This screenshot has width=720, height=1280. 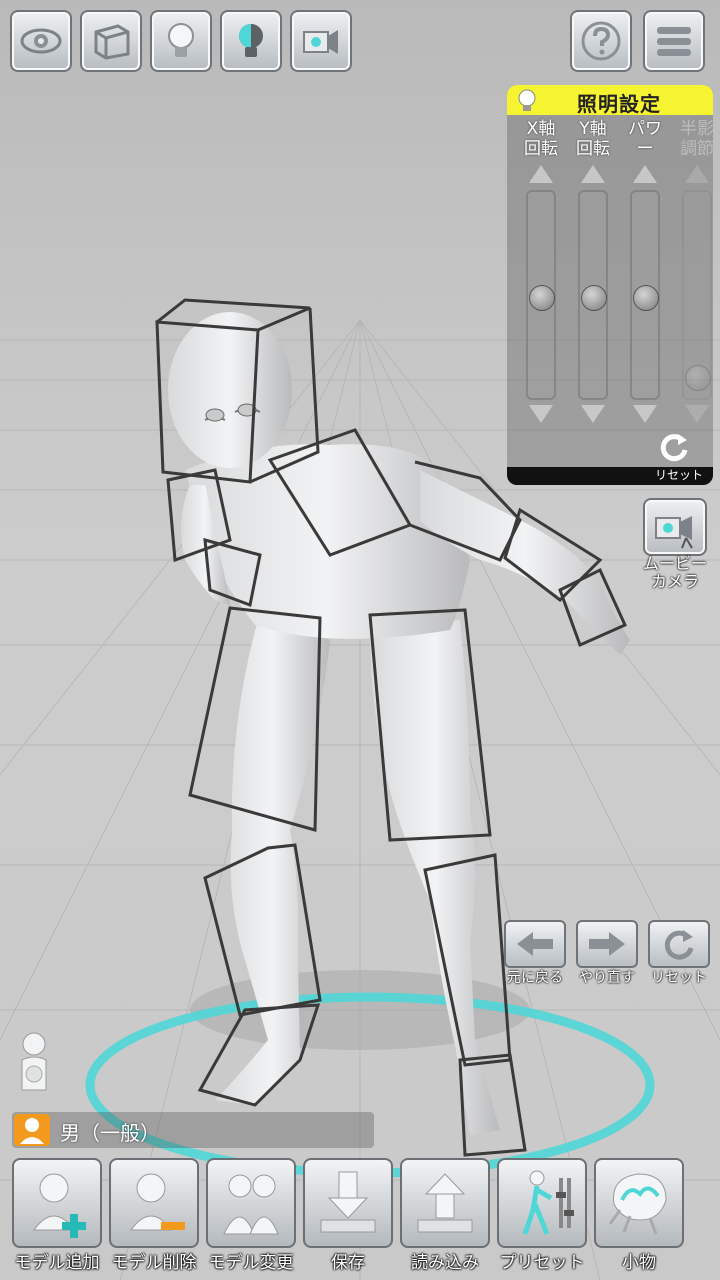 I want to click on lightbulb-half-icon, so click(x=251, y=40).